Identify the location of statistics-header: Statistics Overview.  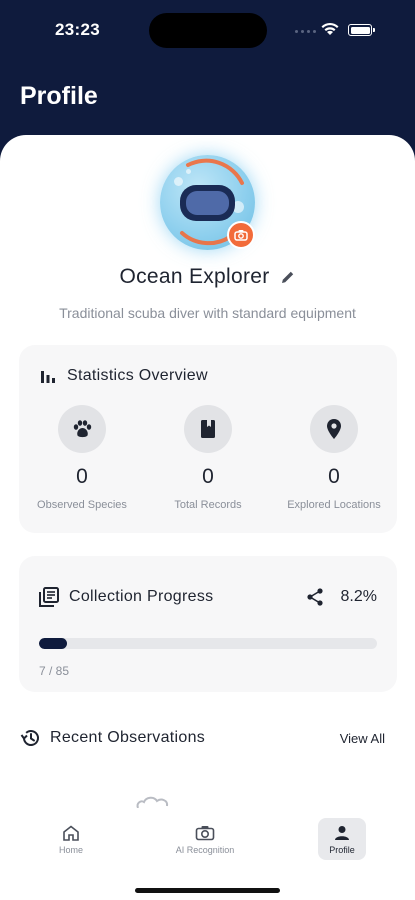
(123, 376).